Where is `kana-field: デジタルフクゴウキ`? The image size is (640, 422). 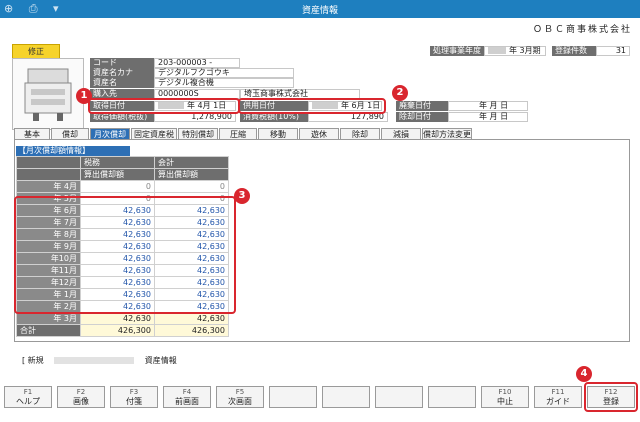
kana-field: デジタルフクゴウキ is located at coordinates (224, 73).